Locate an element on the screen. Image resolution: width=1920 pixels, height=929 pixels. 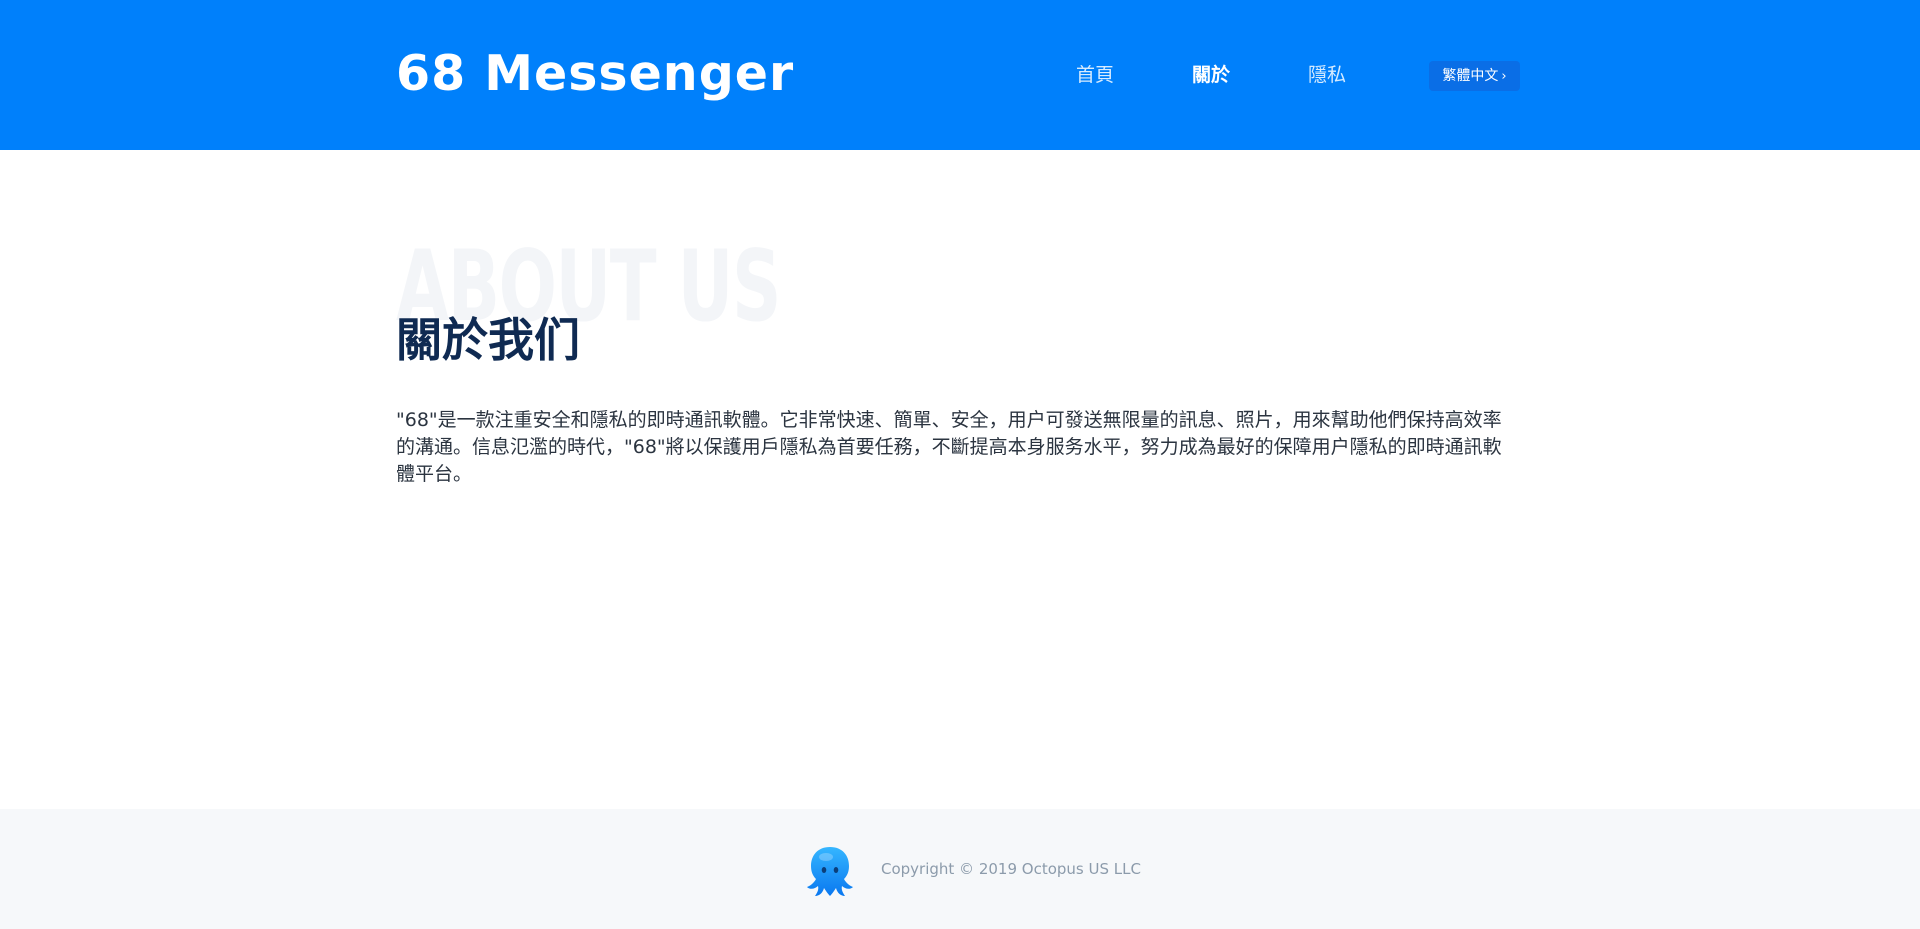
octopus-icon is located at coordinates (830, 871).